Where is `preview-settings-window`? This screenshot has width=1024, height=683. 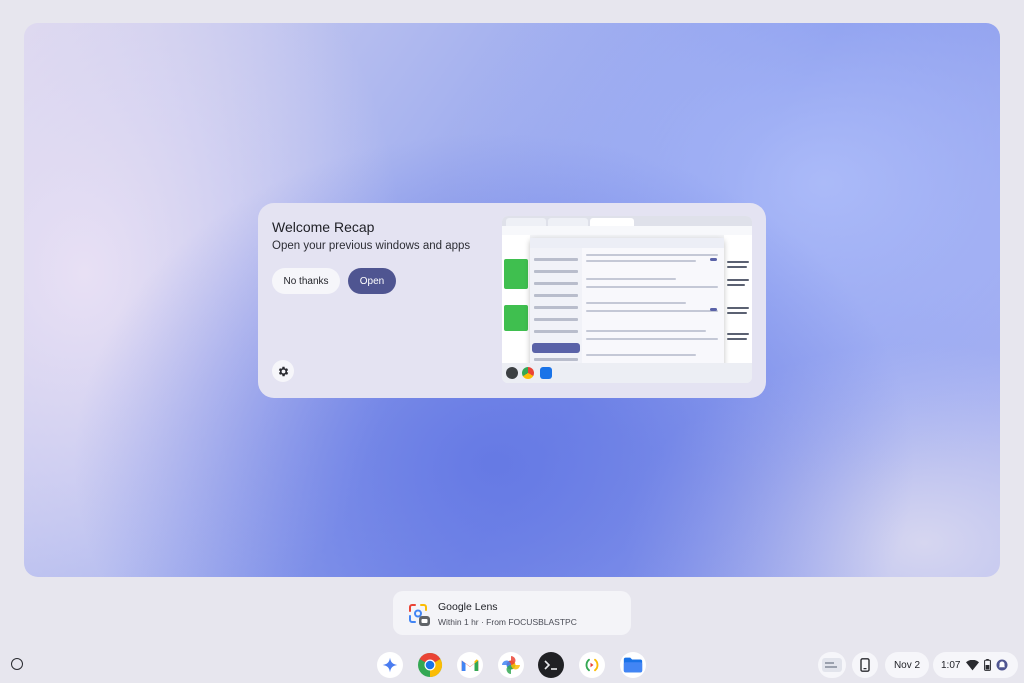 preview-settings-window is located at coordinates (627, 303).